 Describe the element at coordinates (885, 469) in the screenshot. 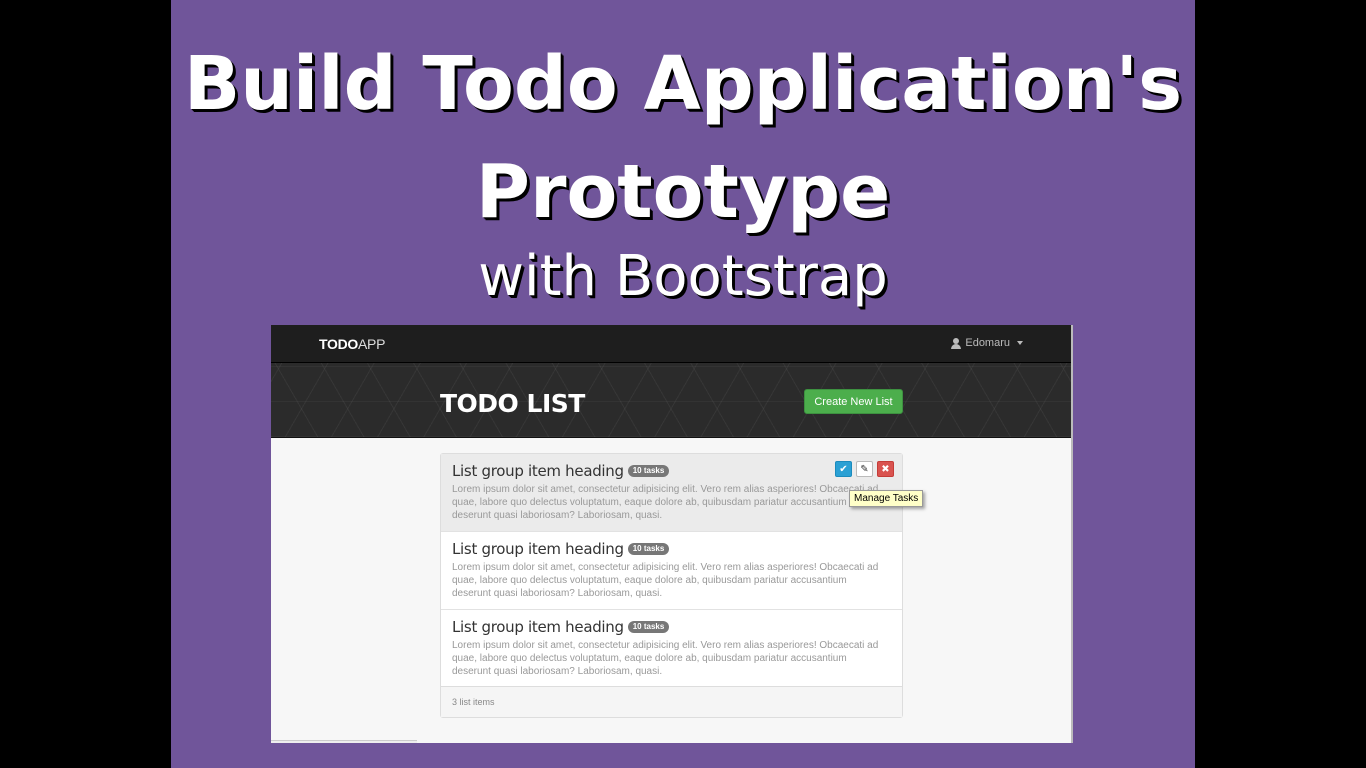

I see `delete-icon: ✖` at that location.